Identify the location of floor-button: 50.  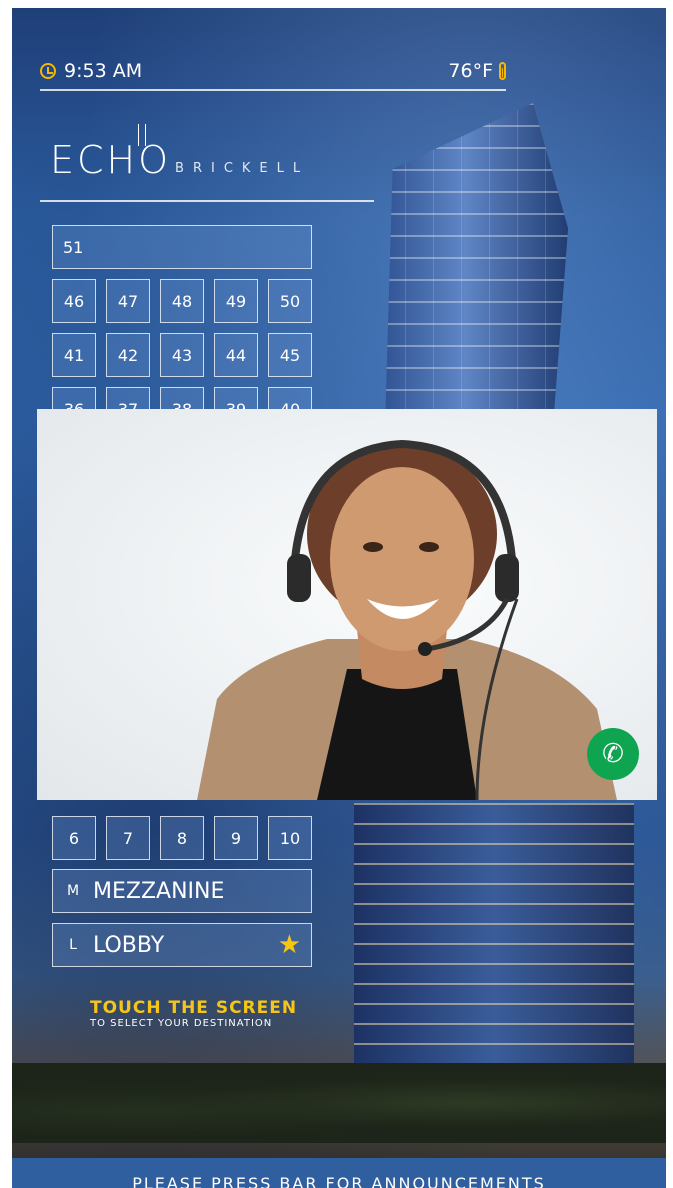
(290, 301).